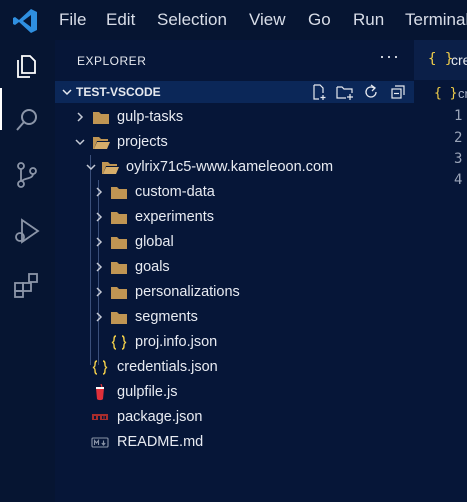 The image size is (467, 502). What do you see at coordinates (234, 117) in the screenshot?
I see `tree-item-gulp-tasks: gulp-tasks` at bounding box center [234, 117].